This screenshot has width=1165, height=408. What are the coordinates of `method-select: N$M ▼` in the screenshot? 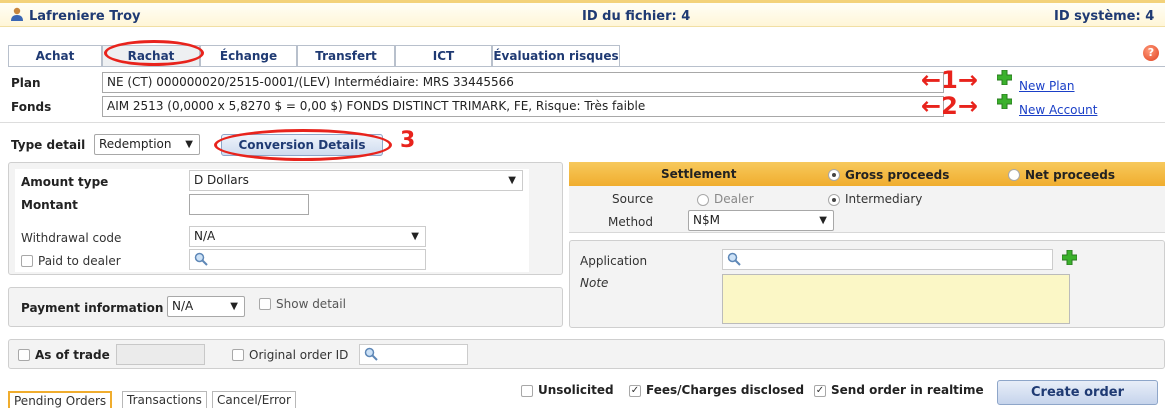 It's located at (761, 220).